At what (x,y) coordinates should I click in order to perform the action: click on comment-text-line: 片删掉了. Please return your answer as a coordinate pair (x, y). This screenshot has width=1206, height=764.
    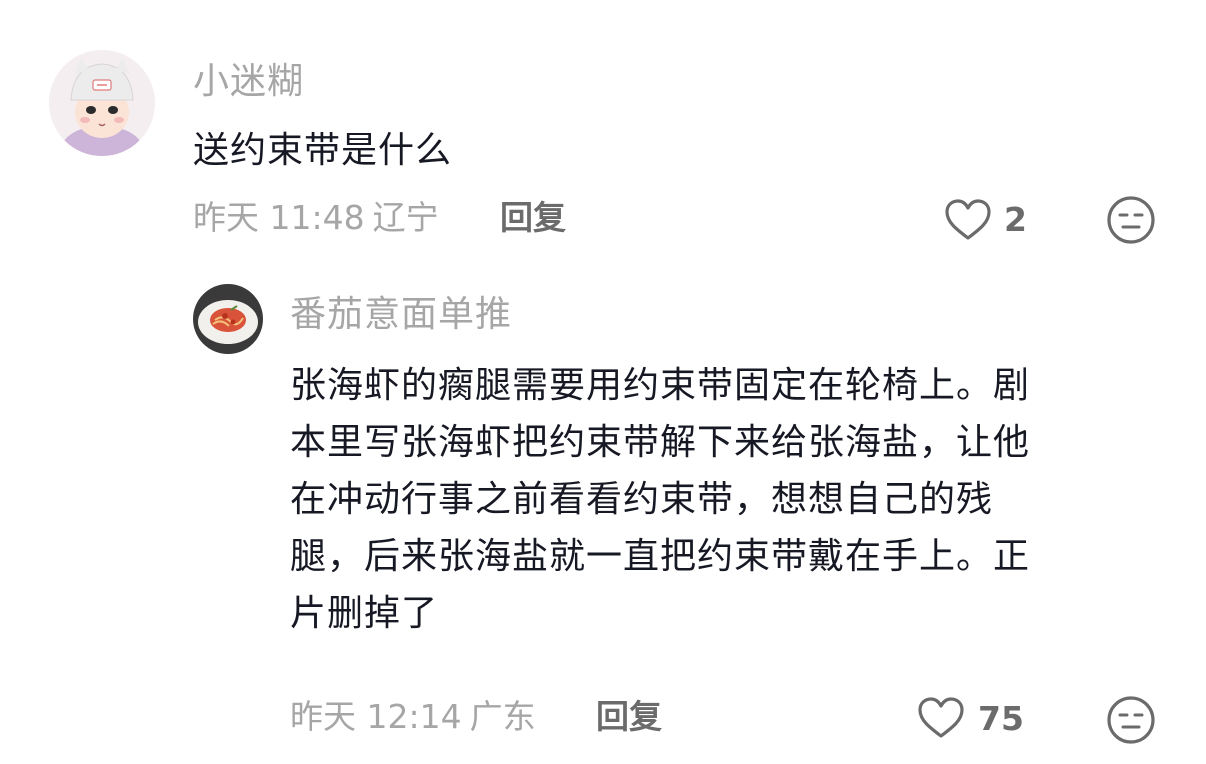
    Looking at the image, I should click on (364, 613).